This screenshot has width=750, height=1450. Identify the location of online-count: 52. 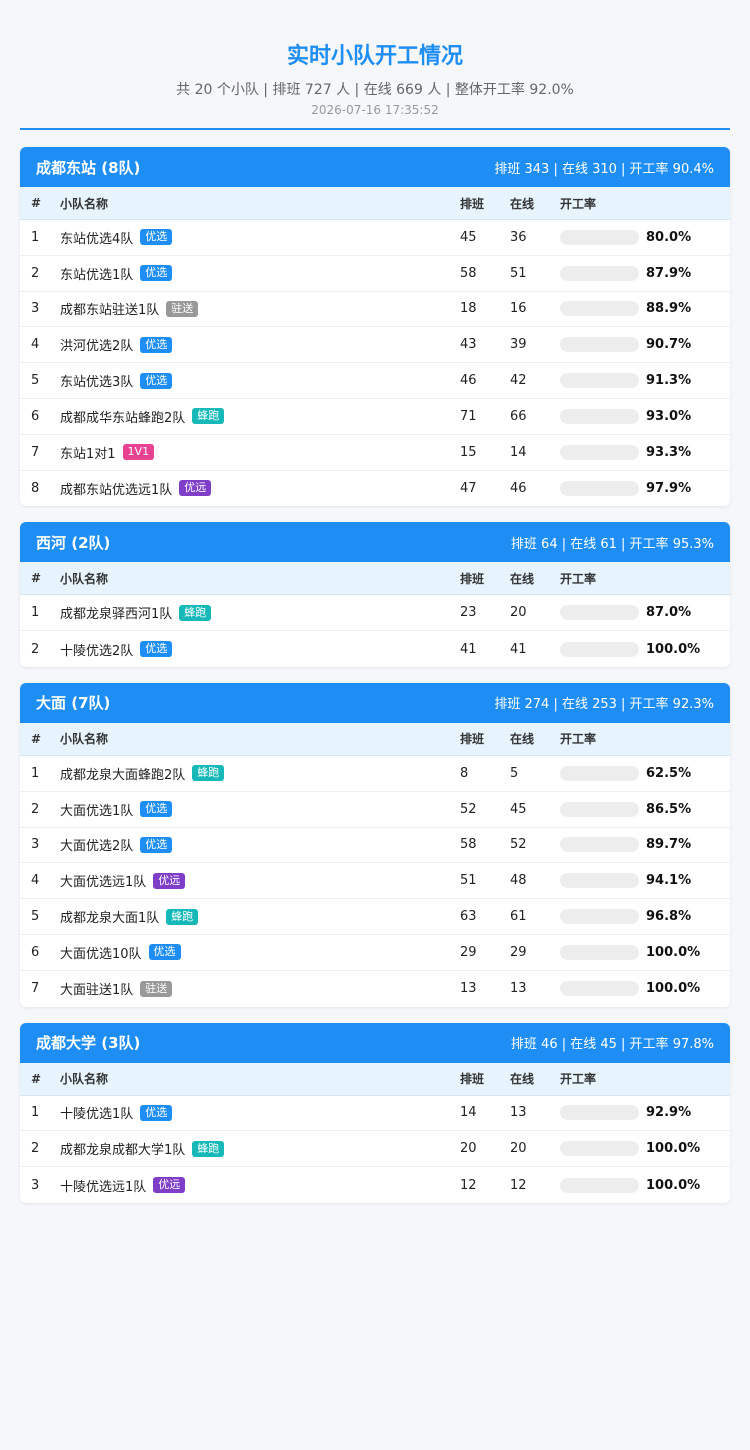
(518, 845).